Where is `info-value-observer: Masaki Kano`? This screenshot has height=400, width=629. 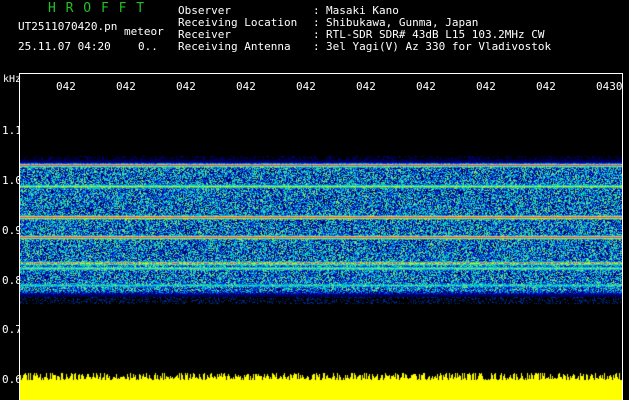 info-value-observer: Masaki Kano is located at coordinates (362, 10).